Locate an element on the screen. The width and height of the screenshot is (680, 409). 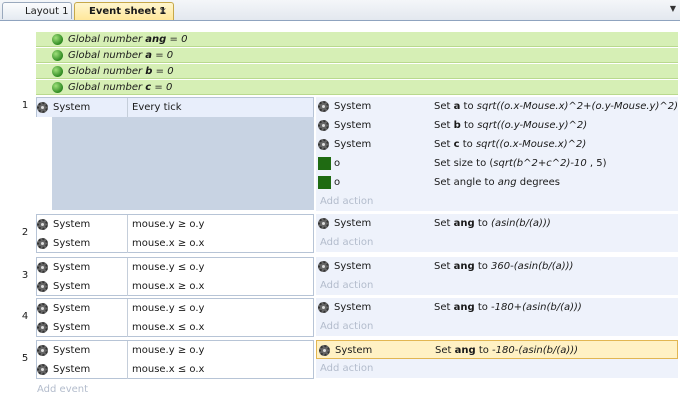
global-variable-row: Global number ang = 0 is located at coordinates (357, 39).